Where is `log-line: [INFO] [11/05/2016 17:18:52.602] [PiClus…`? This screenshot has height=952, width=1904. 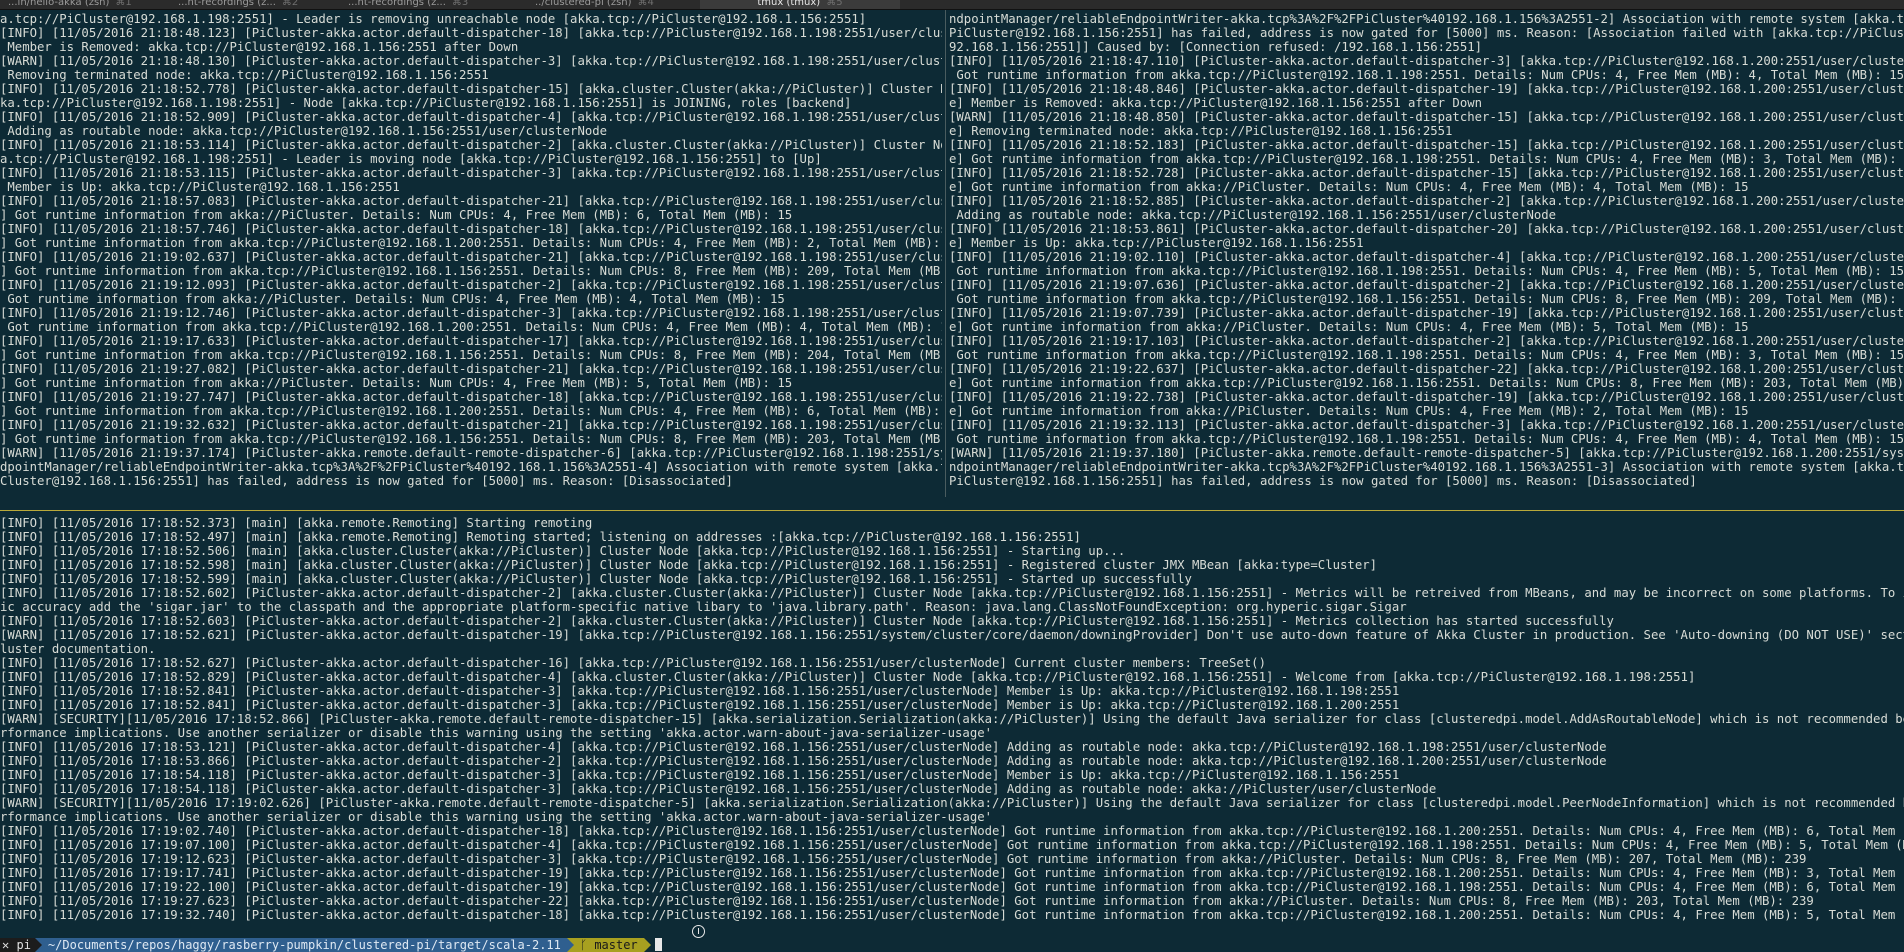
log-line: [INFO] [11/05/2016 17:18:52.602] [PiClus… is located at coordinates (952, 593).